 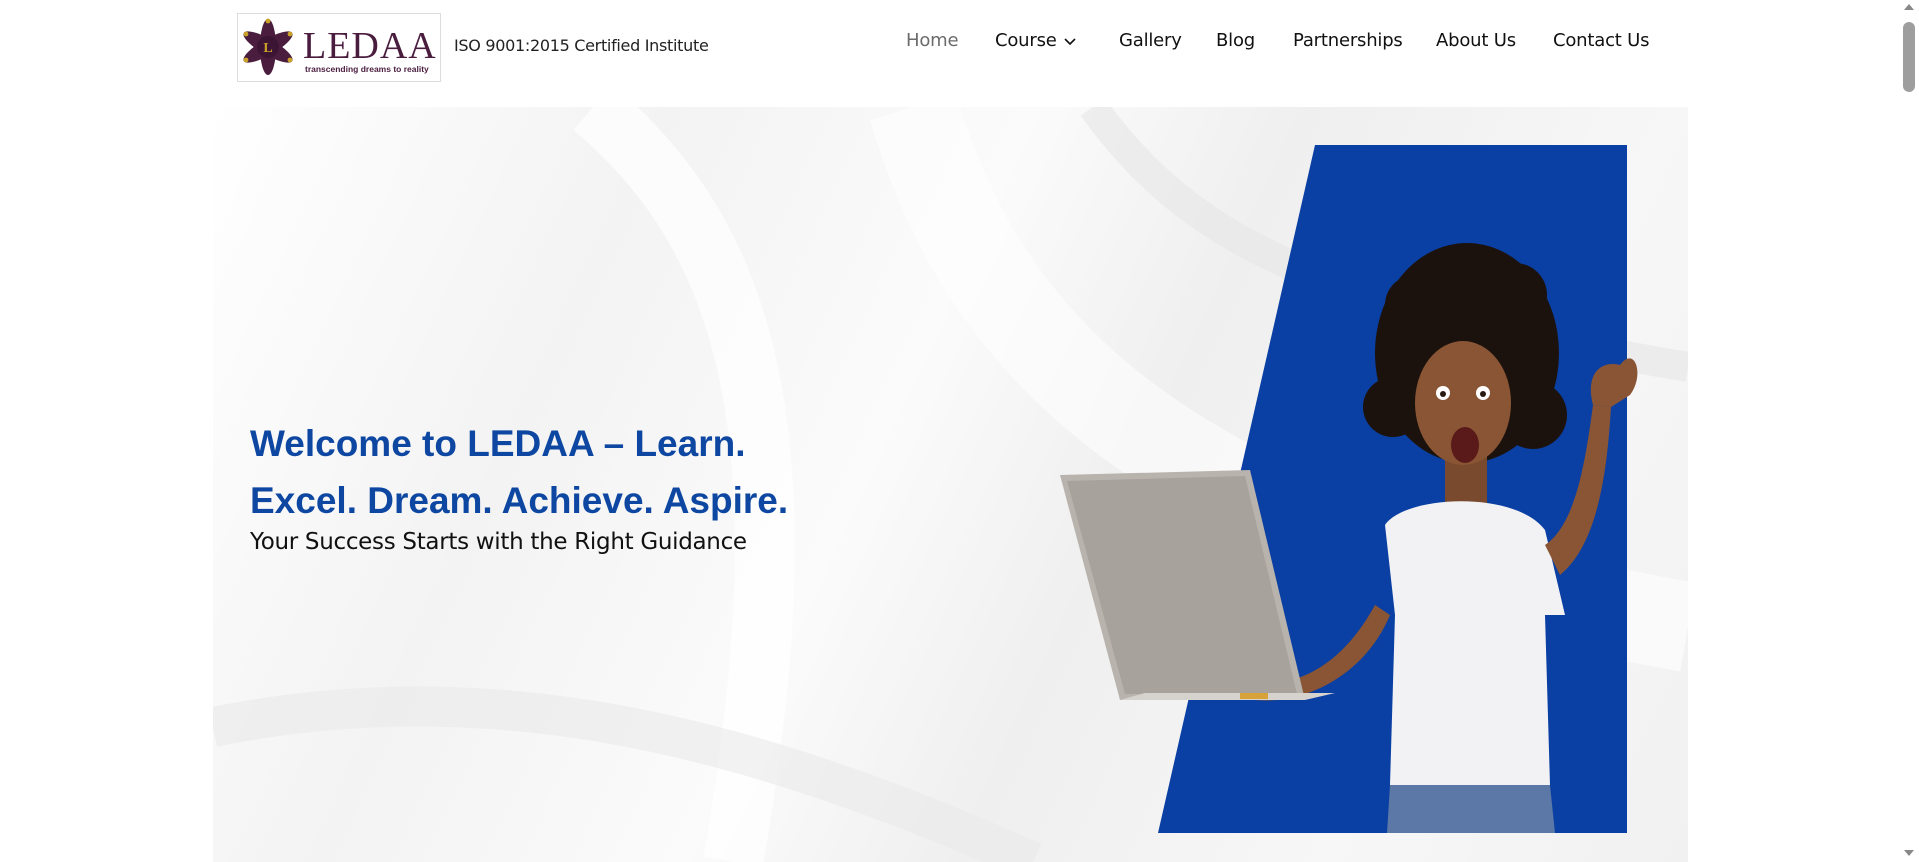 I want to click on nav-partnerships: Partnerships, so click(x=1348, y=40).